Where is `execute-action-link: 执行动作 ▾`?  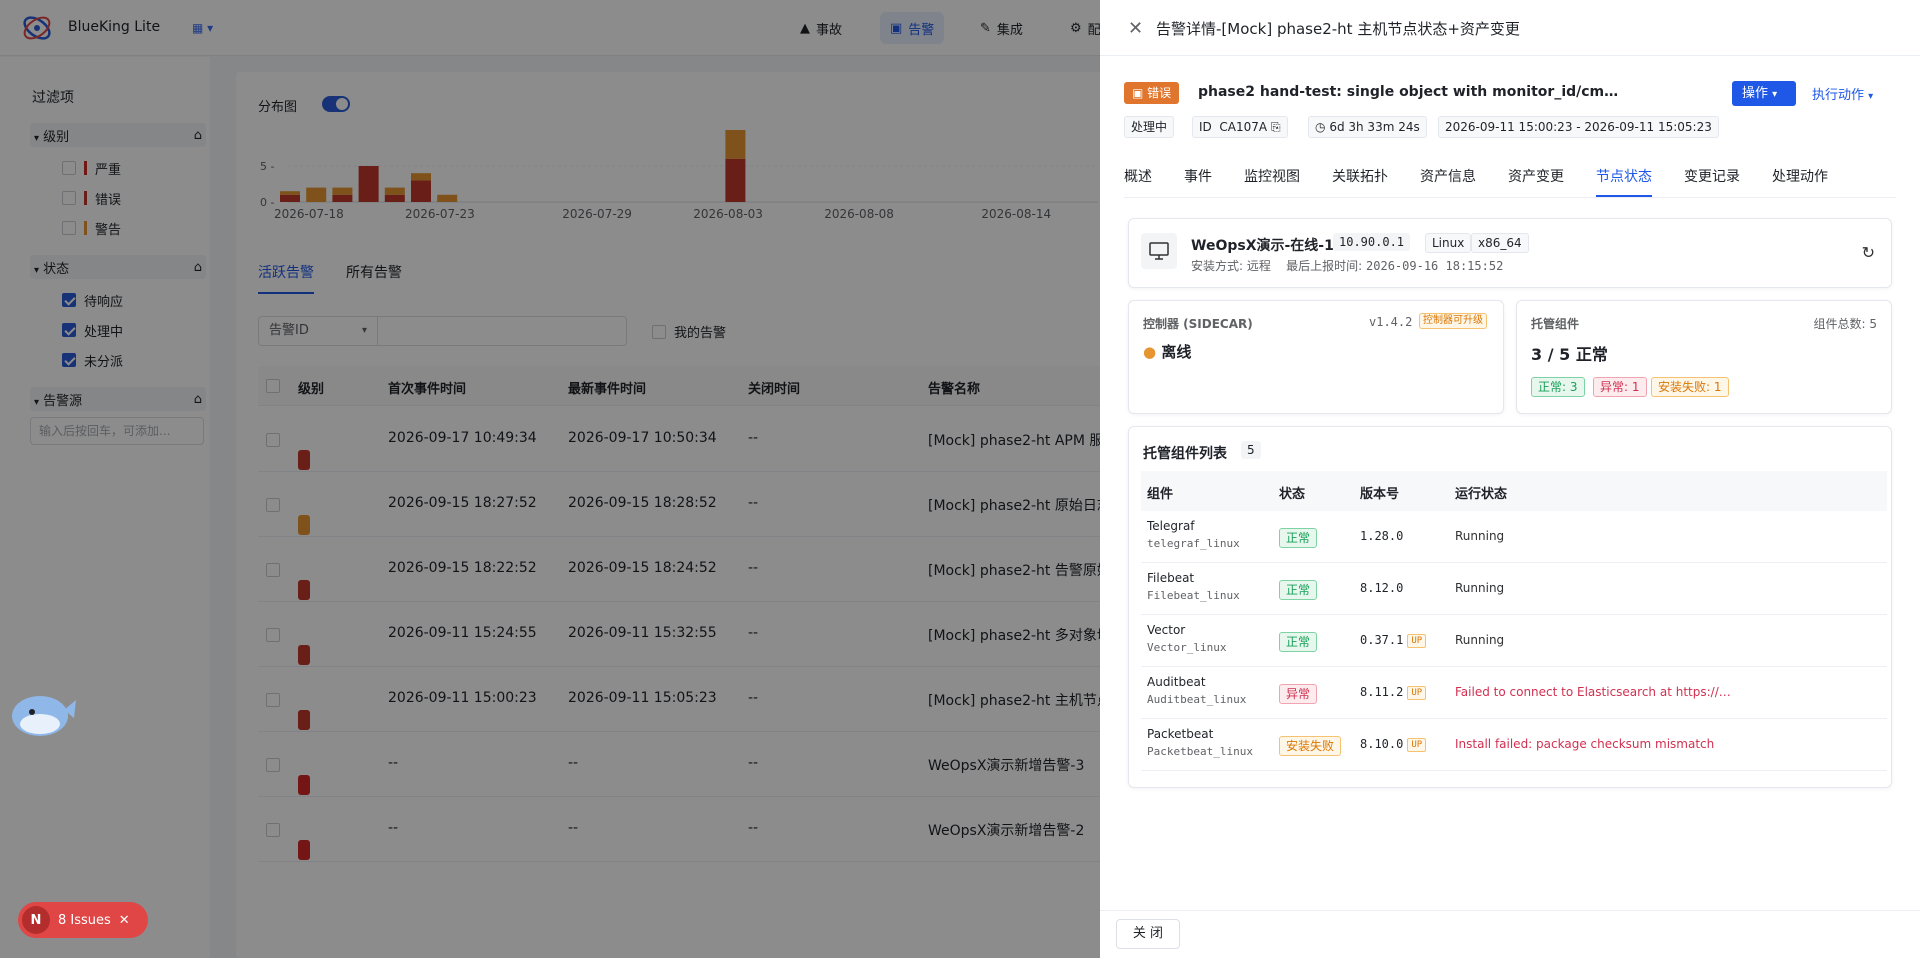
execute-action-link: 执行动作 ▾ is located at coordinates (1842, 93).